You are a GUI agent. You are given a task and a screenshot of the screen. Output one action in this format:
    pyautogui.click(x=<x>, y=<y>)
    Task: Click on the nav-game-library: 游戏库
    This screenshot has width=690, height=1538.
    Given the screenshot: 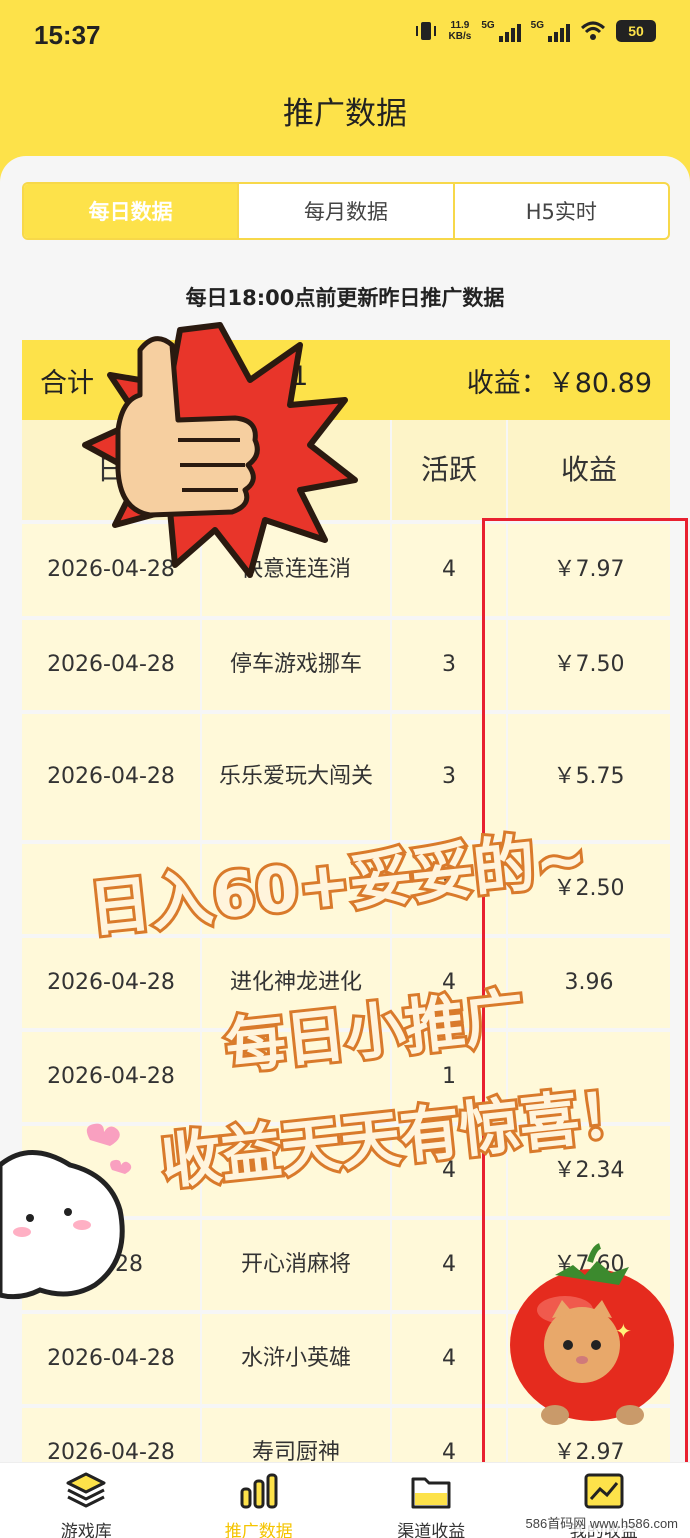 What is the action you would take?
    pyautogui.click(x=86, y=1500)
    